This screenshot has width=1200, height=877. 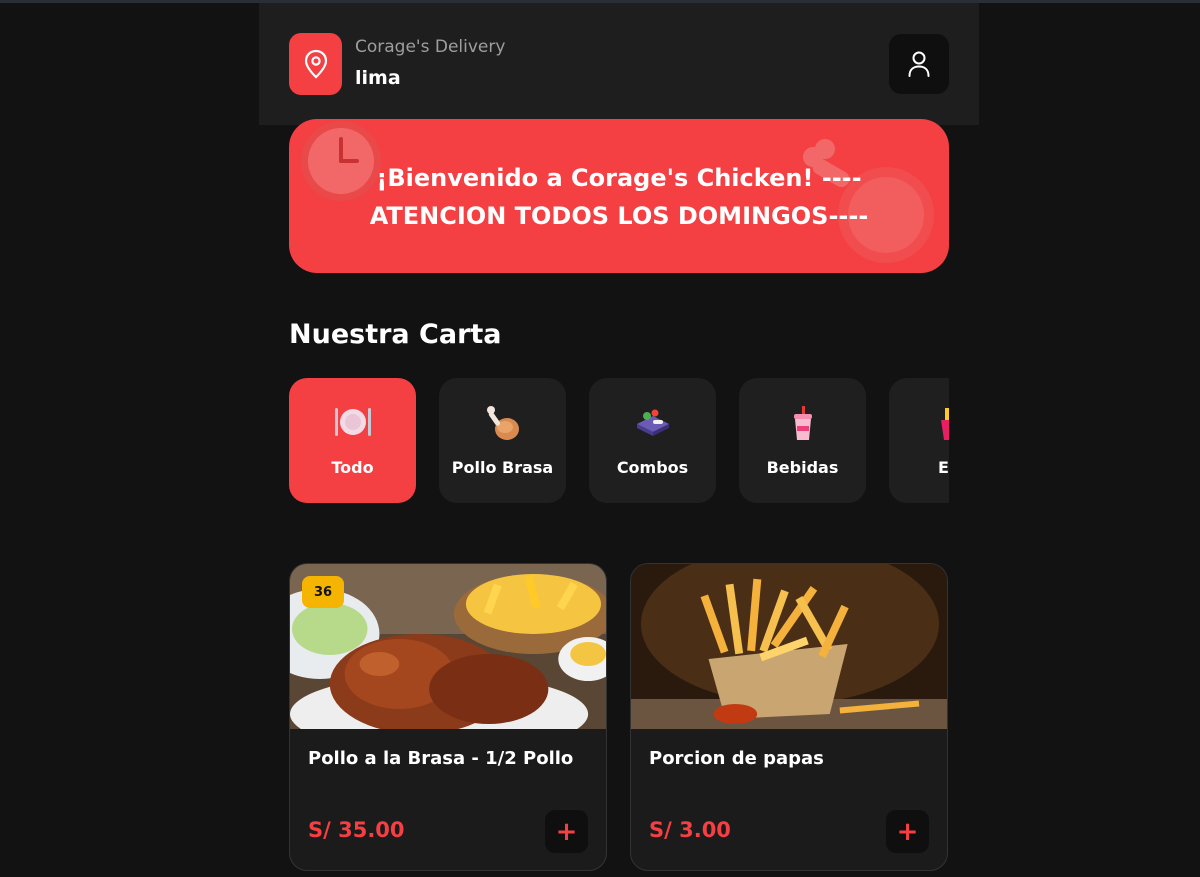 I want to click on profile-button, so click(x=919, y=64).